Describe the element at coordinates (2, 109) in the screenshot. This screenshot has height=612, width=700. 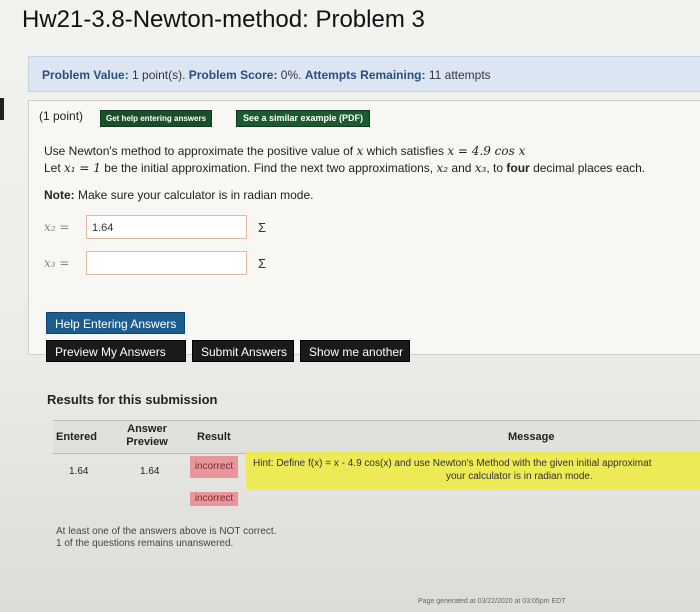
I see `left-edge-marker` at that location.